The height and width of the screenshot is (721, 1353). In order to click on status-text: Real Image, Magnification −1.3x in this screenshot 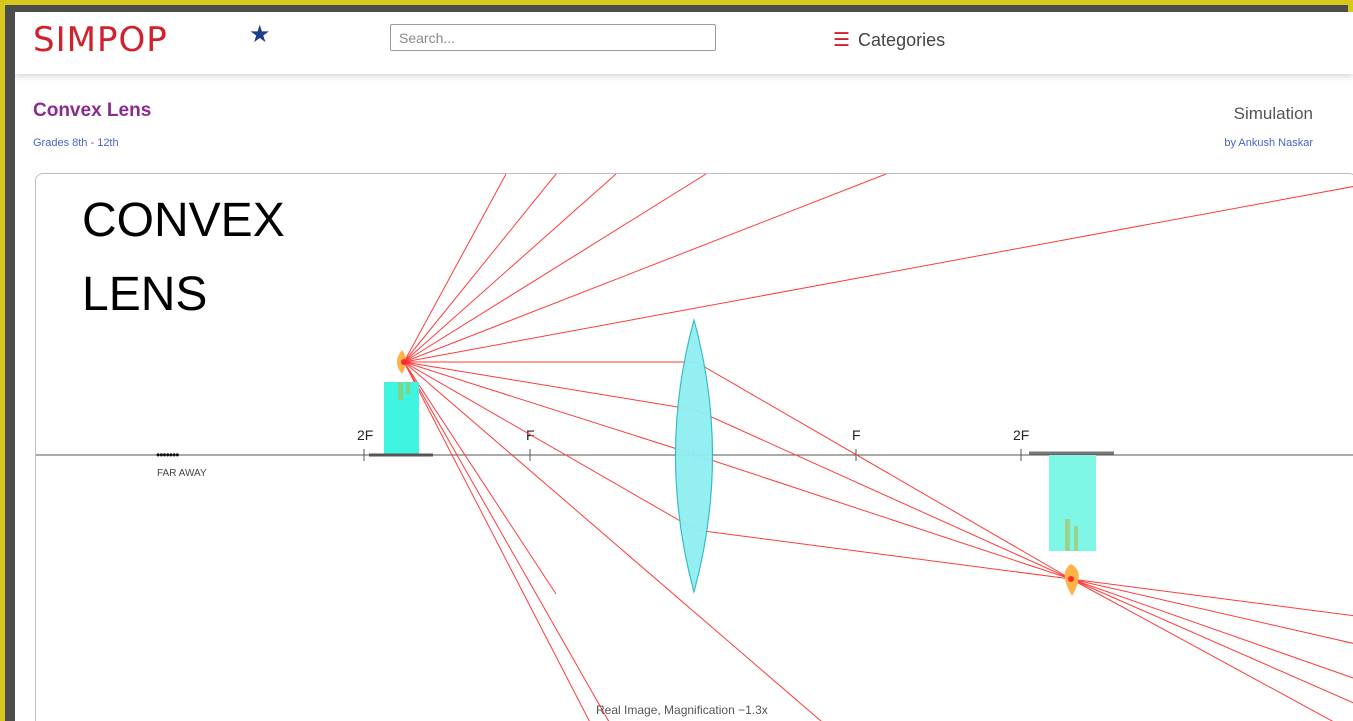, I will do `click(682, 710)`.